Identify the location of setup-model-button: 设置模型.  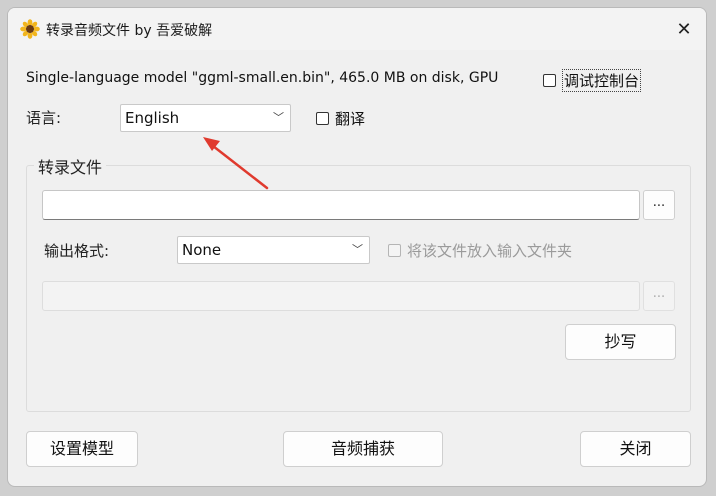
(82, 449).